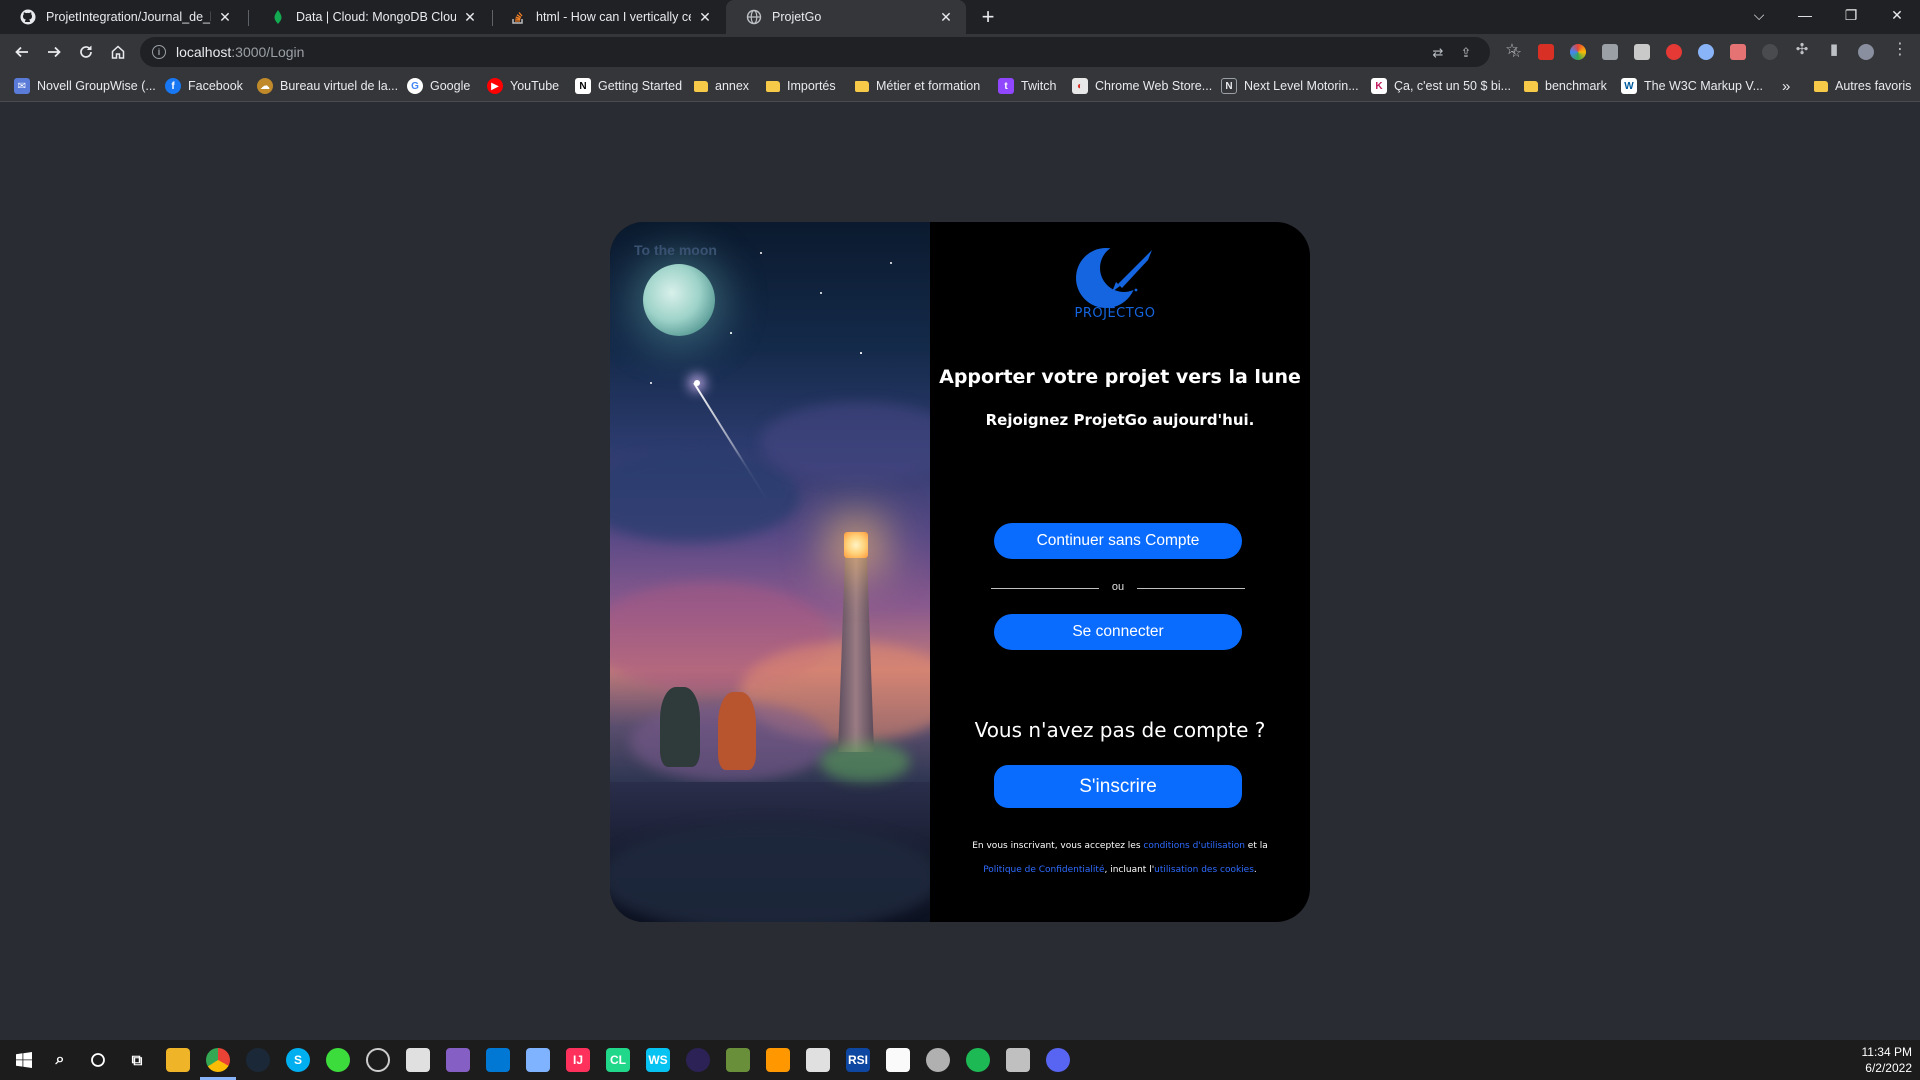  I want to click on task-view-icon: ⧉, so click(137, 1060).